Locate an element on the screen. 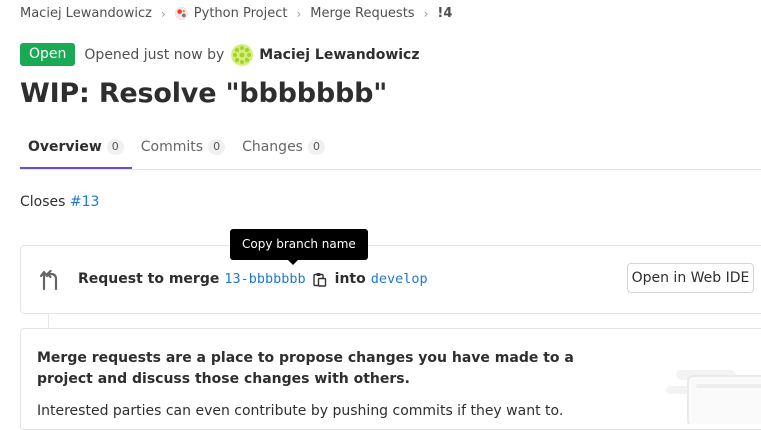 The height and width of the screenshot is (430, 761). status-badge: Open is located at coordinates (48, 54).